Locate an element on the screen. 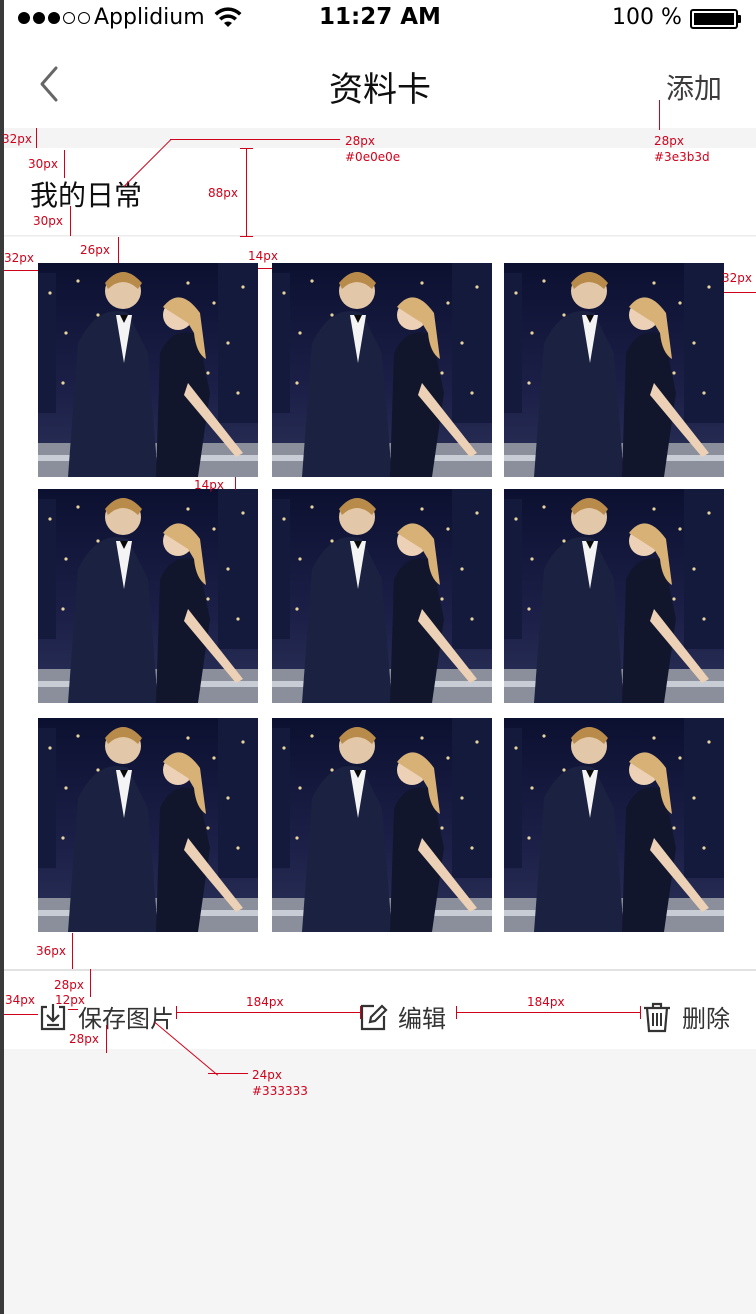  spec-label: 26px is located at coordinates (95, 250).